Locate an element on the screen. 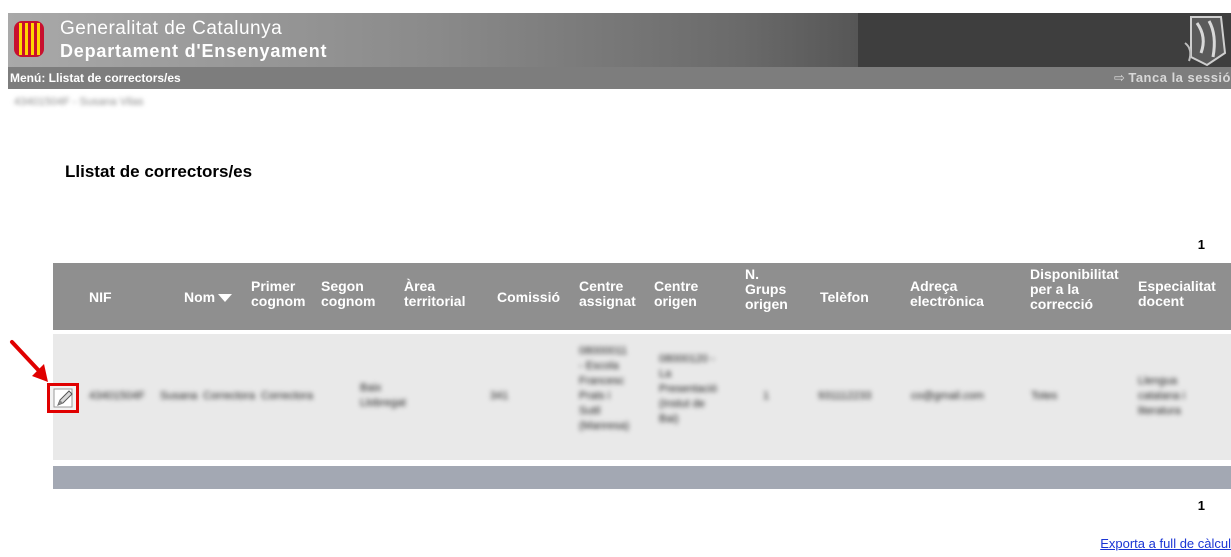 The image size is (1231, 557). col-di-l1: Disponibilitat is located at coordinates (1074, 274).